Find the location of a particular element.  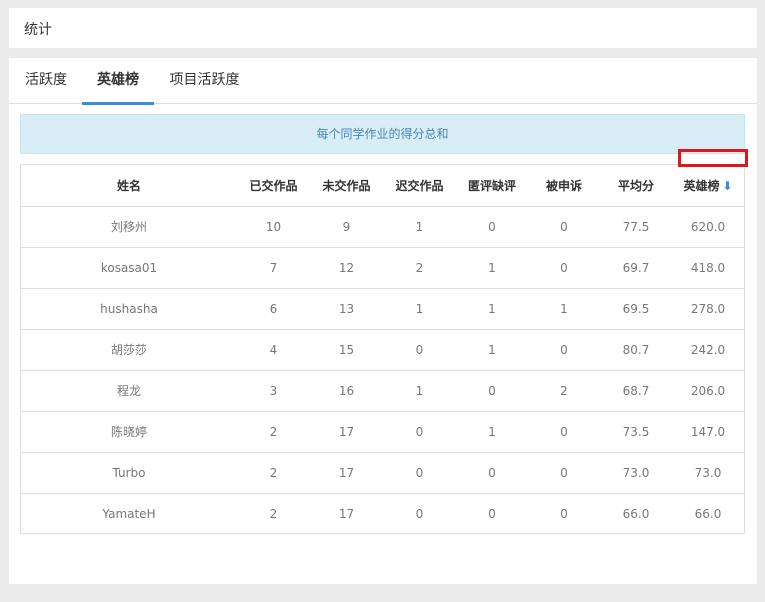

table-row: 程龙 3 16 1 0 2 68.7 206.0 is located at coordinates (382, 391).